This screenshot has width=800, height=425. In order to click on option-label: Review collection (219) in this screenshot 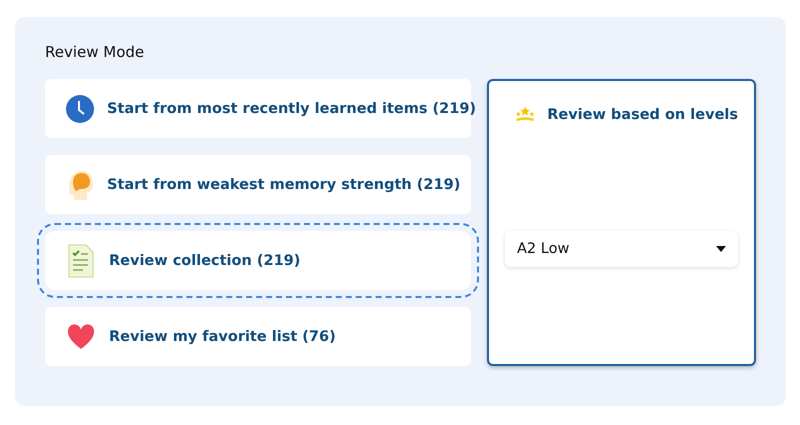, I will do `click(204, 260)`.